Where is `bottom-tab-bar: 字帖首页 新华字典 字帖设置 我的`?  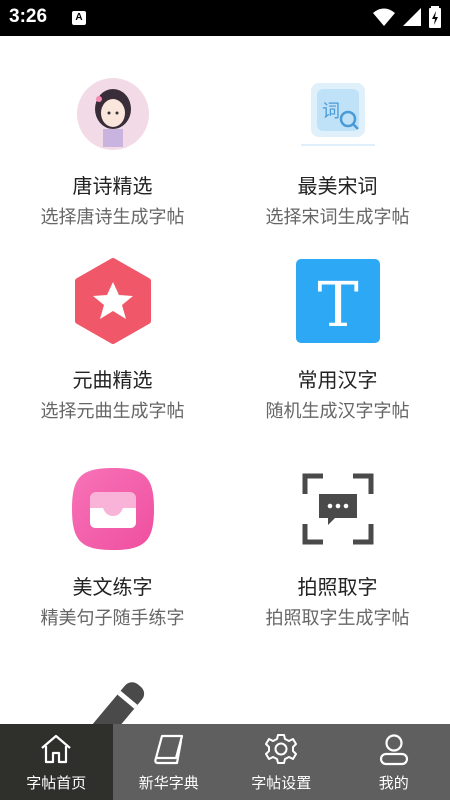 bottom-tab-bar: 字帖首页 新华字典 字帖设置 我的 is located at coordinates (225, 762).